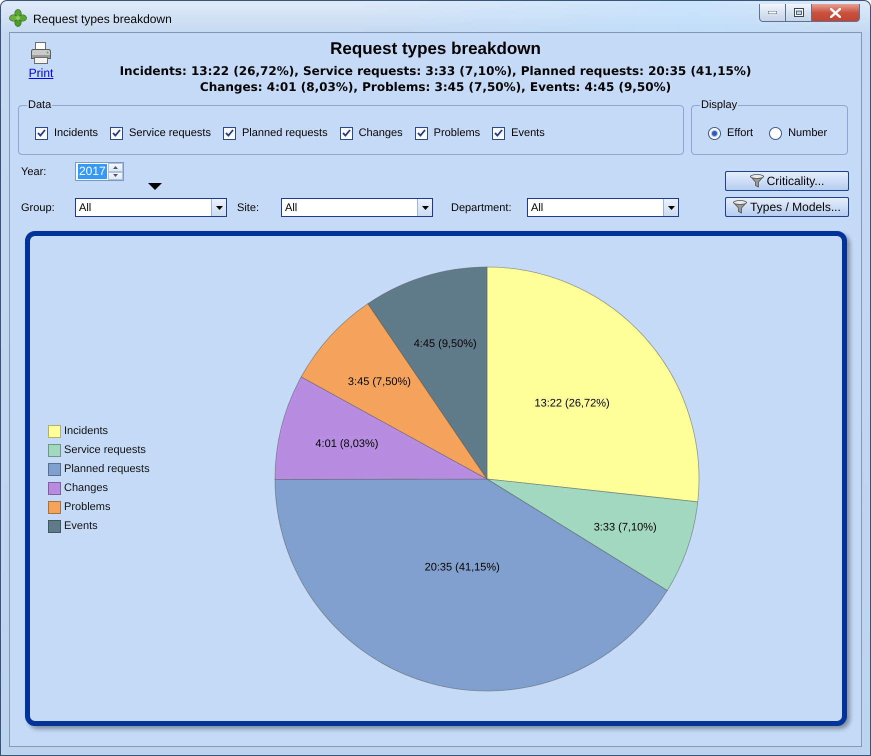 The width and height of the screenshot is (871, 756). I want to click on spin-up-button, so click(115, 167).